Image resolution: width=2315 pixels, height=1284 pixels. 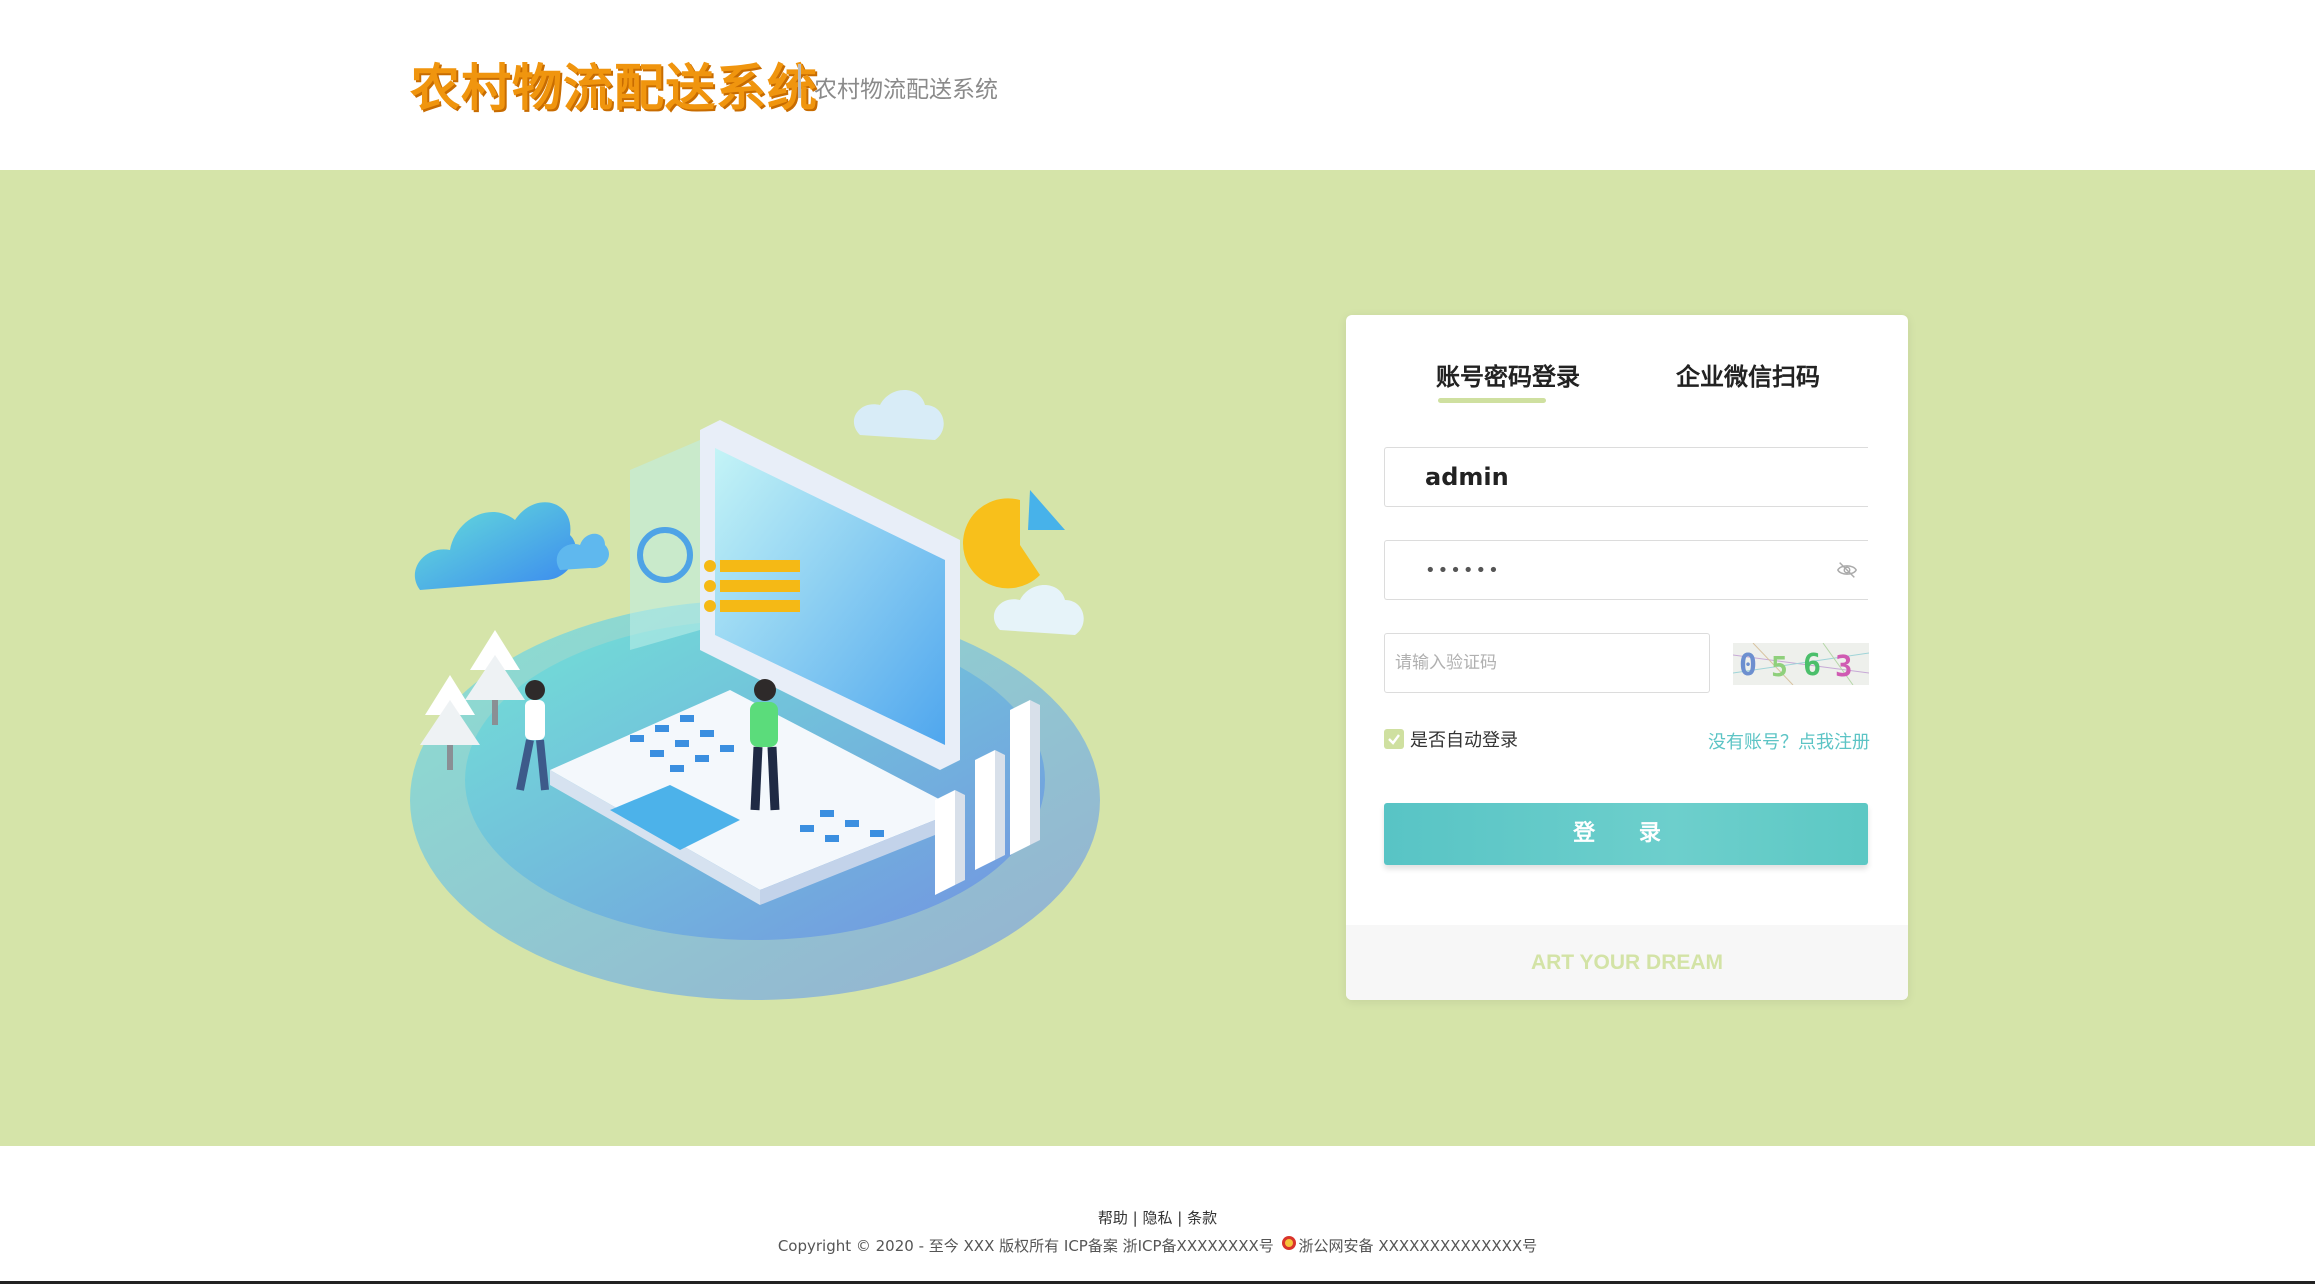 I want to click on username-input, so click(x=1626, y=477).